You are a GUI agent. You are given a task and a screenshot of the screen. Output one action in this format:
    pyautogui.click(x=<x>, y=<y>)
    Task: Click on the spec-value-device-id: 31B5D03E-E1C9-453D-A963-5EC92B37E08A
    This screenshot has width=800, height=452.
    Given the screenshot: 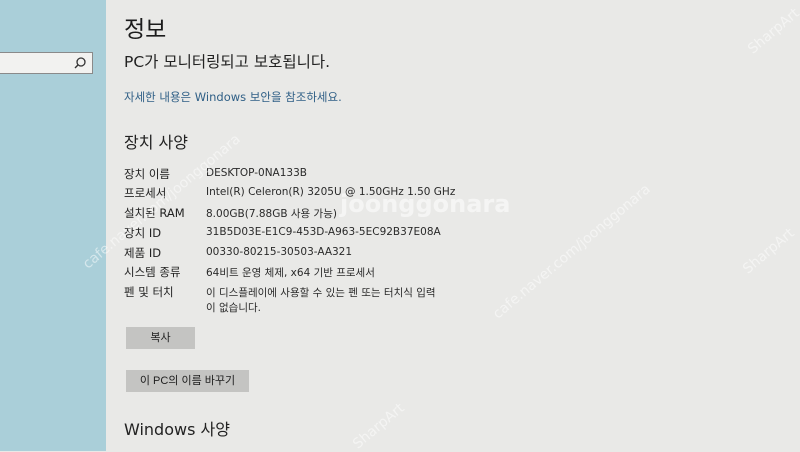 What is the action you would take?
    pyautogui.click(x=323, y=232)
    